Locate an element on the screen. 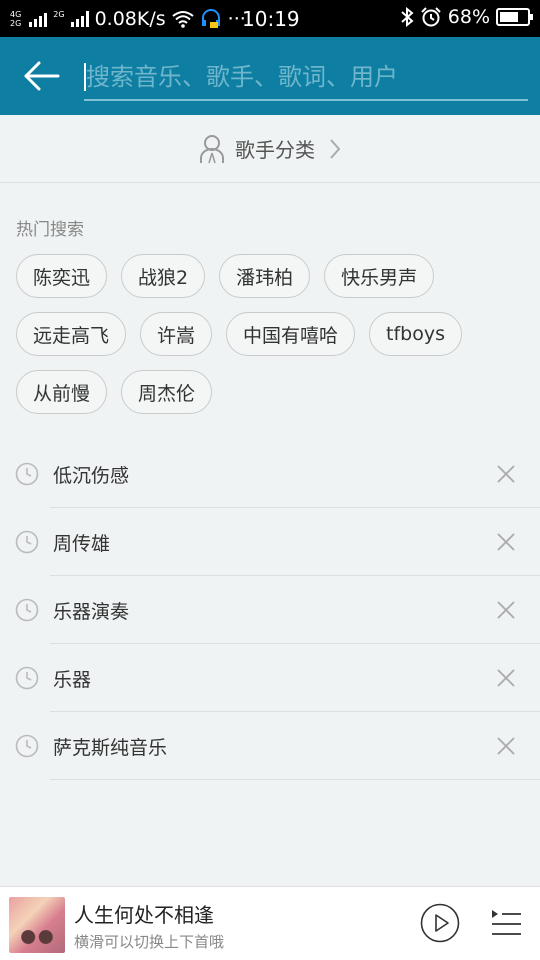 The width and height of the screenshot is (540, 960). history-item-label: 周传雄 is located at coordinates (82, 543).